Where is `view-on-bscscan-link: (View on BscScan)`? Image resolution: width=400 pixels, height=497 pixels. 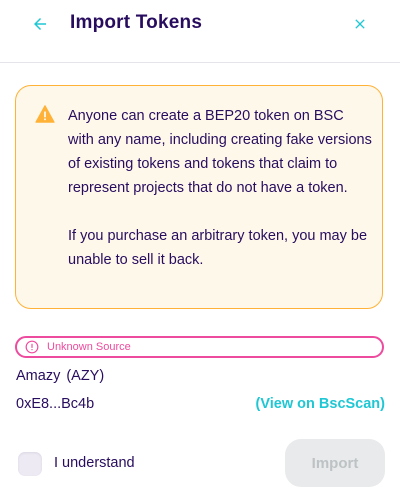 view-on-bscscan-link: (View on BscScan) is located at coordinates (320, 404).